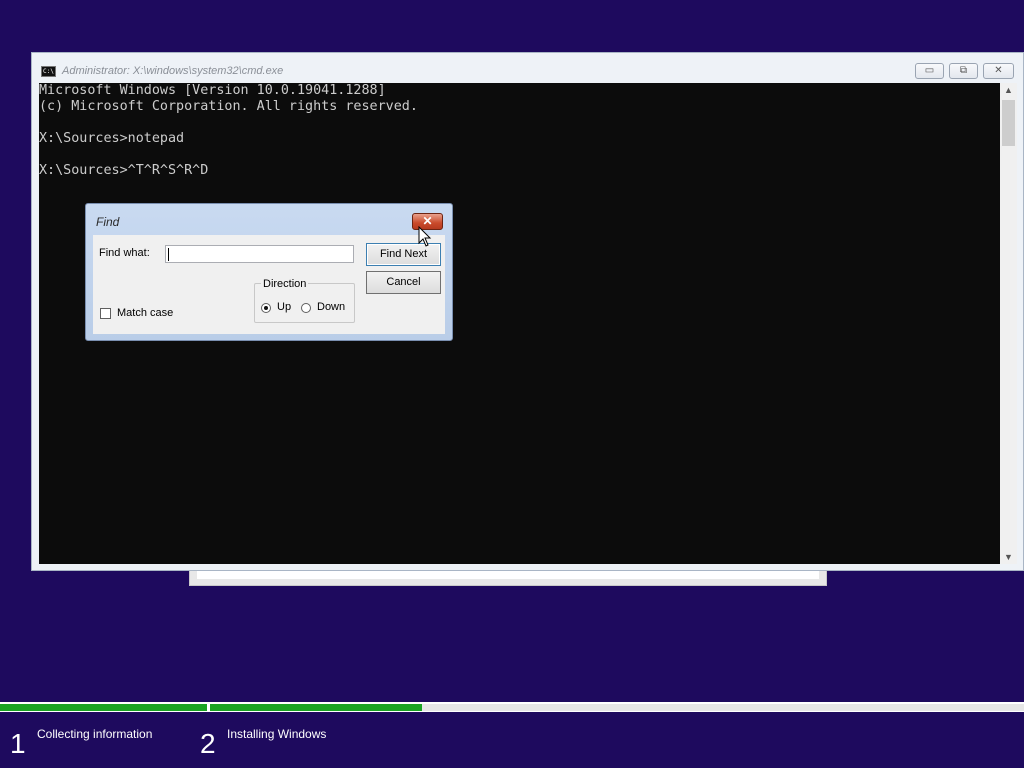  I want to click on find-what-label: Find what:, so click(124, 253).